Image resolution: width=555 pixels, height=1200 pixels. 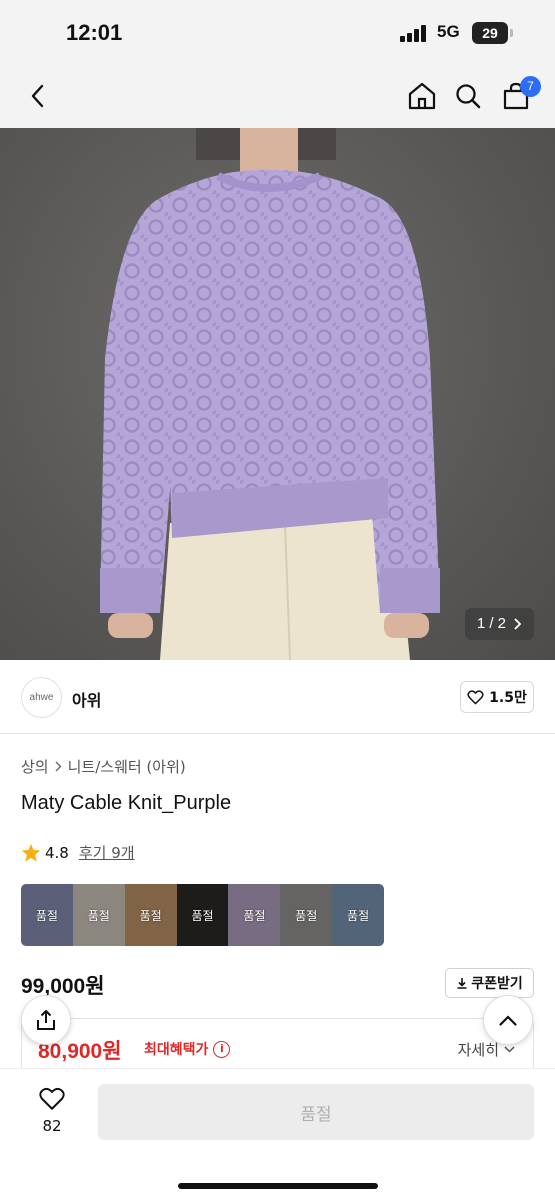 I want to click on download-icon, so click(x=462, y=983).